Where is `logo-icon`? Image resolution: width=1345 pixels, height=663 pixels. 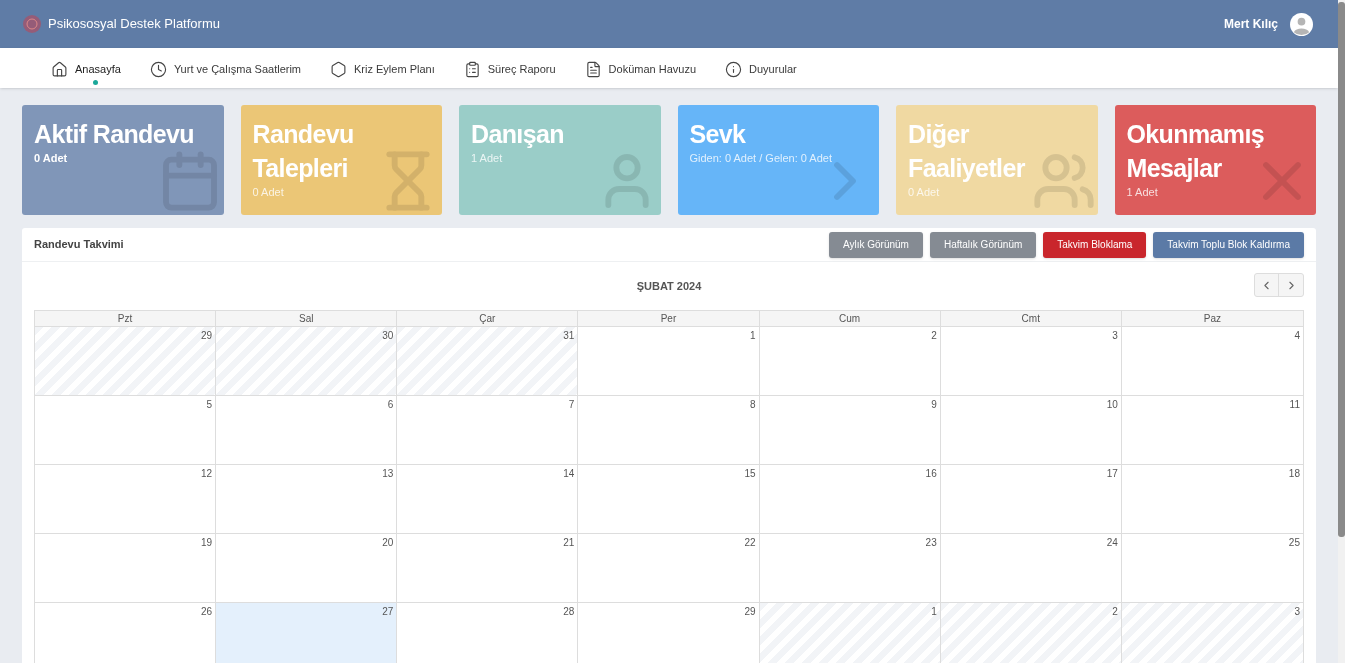
logo-icon is located at coordinates (32, 24).